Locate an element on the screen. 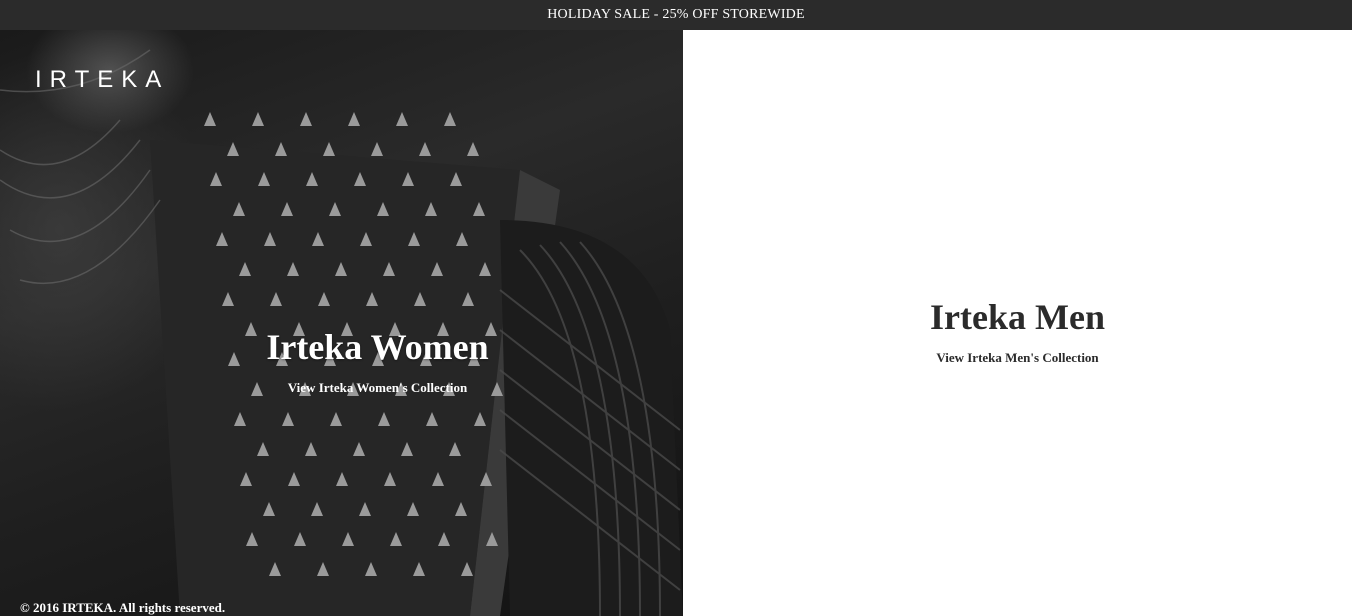 The image size is (1352, 616). view-women-collection-link: View Irteka Women's Collection is located at coordinates (341, 388).